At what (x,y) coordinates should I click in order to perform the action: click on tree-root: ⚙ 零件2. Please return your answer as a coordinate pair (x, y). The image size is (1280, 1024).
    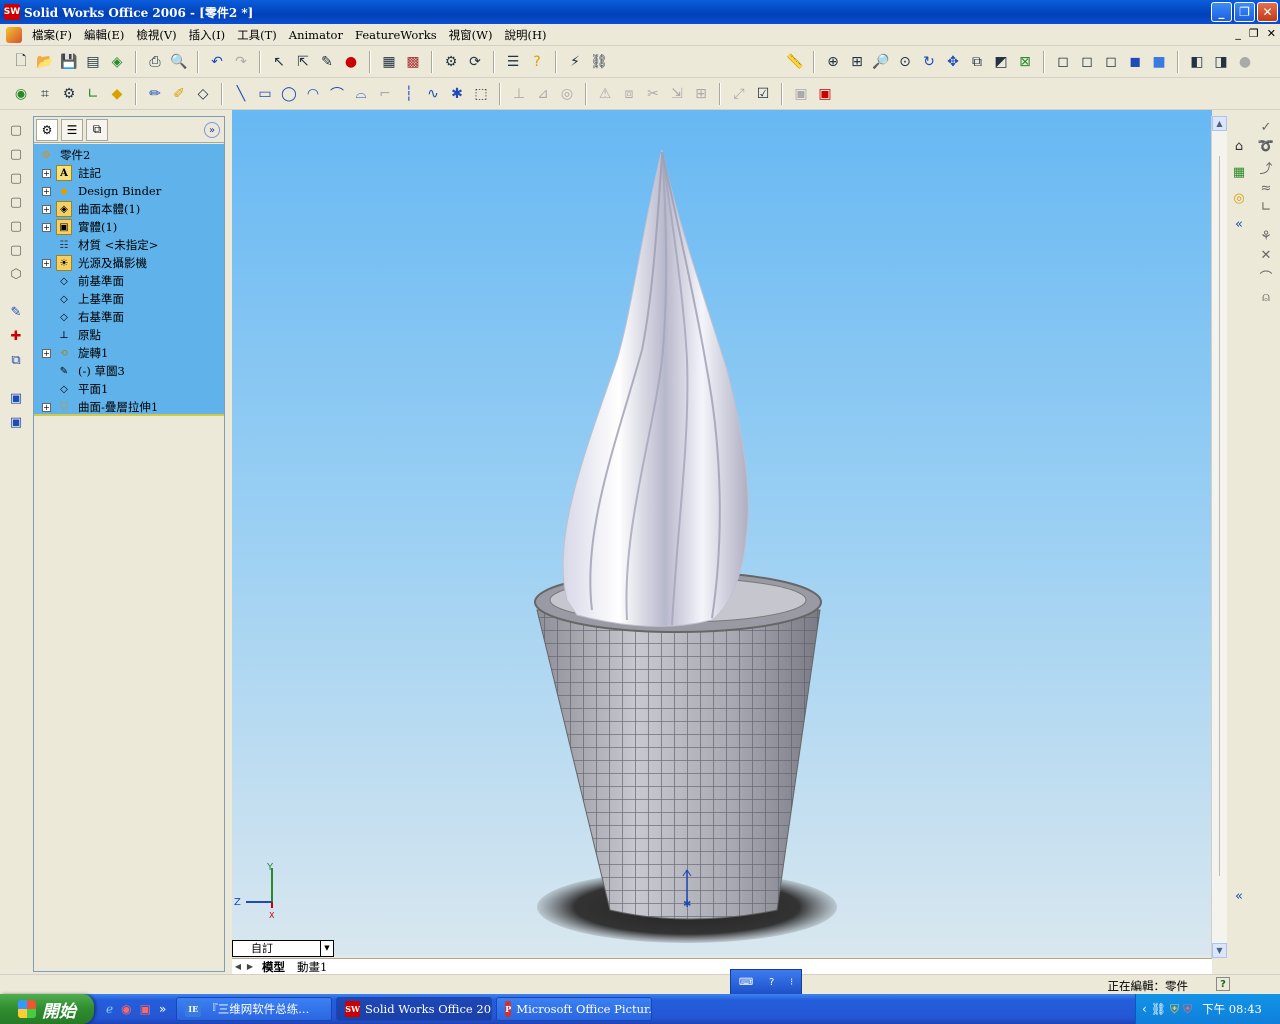
    Looking at the image, I should click on (64, 155).